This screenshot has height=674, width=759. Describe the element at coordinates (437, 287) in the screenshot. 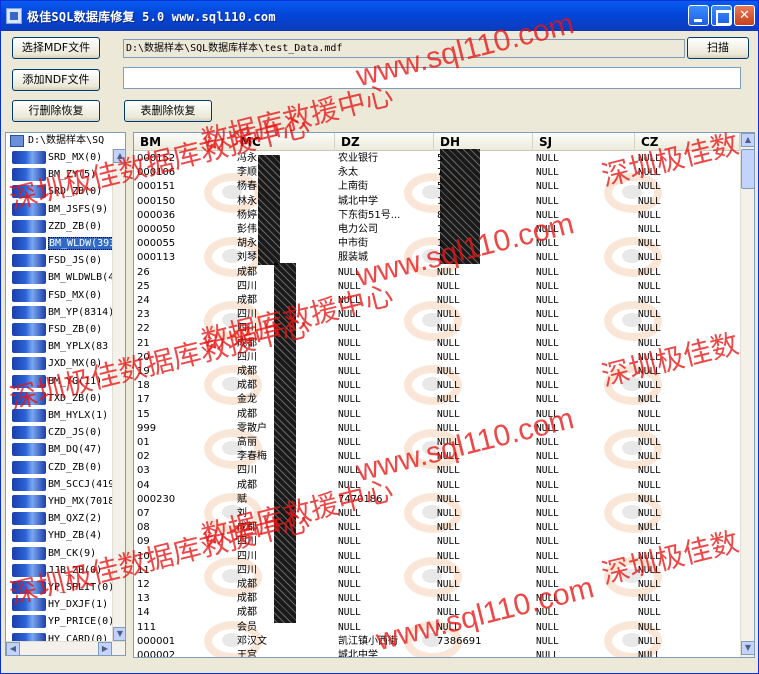

I see `table-row: 25 四川 NULL NULL NULL NULL` at that location.